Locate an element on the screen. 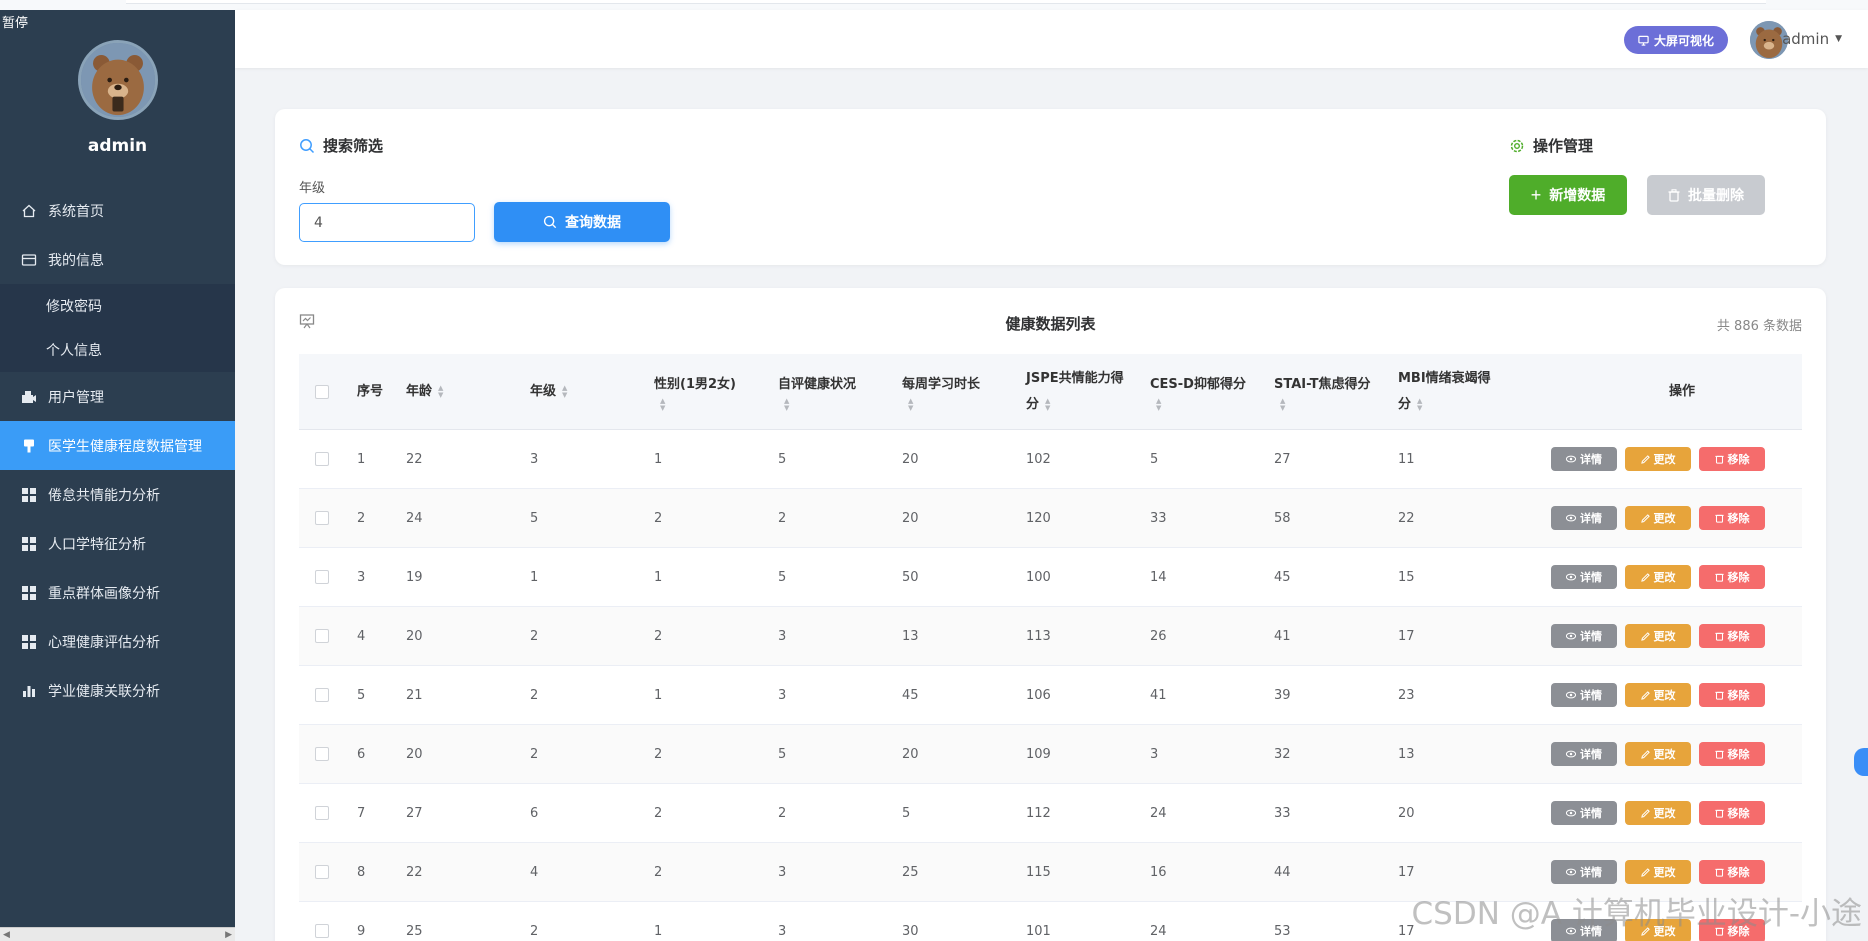 The height and width of the screenshot is (941, 1868). sidebar-item-label: 系统首页 is located at coordinates (76, 211).